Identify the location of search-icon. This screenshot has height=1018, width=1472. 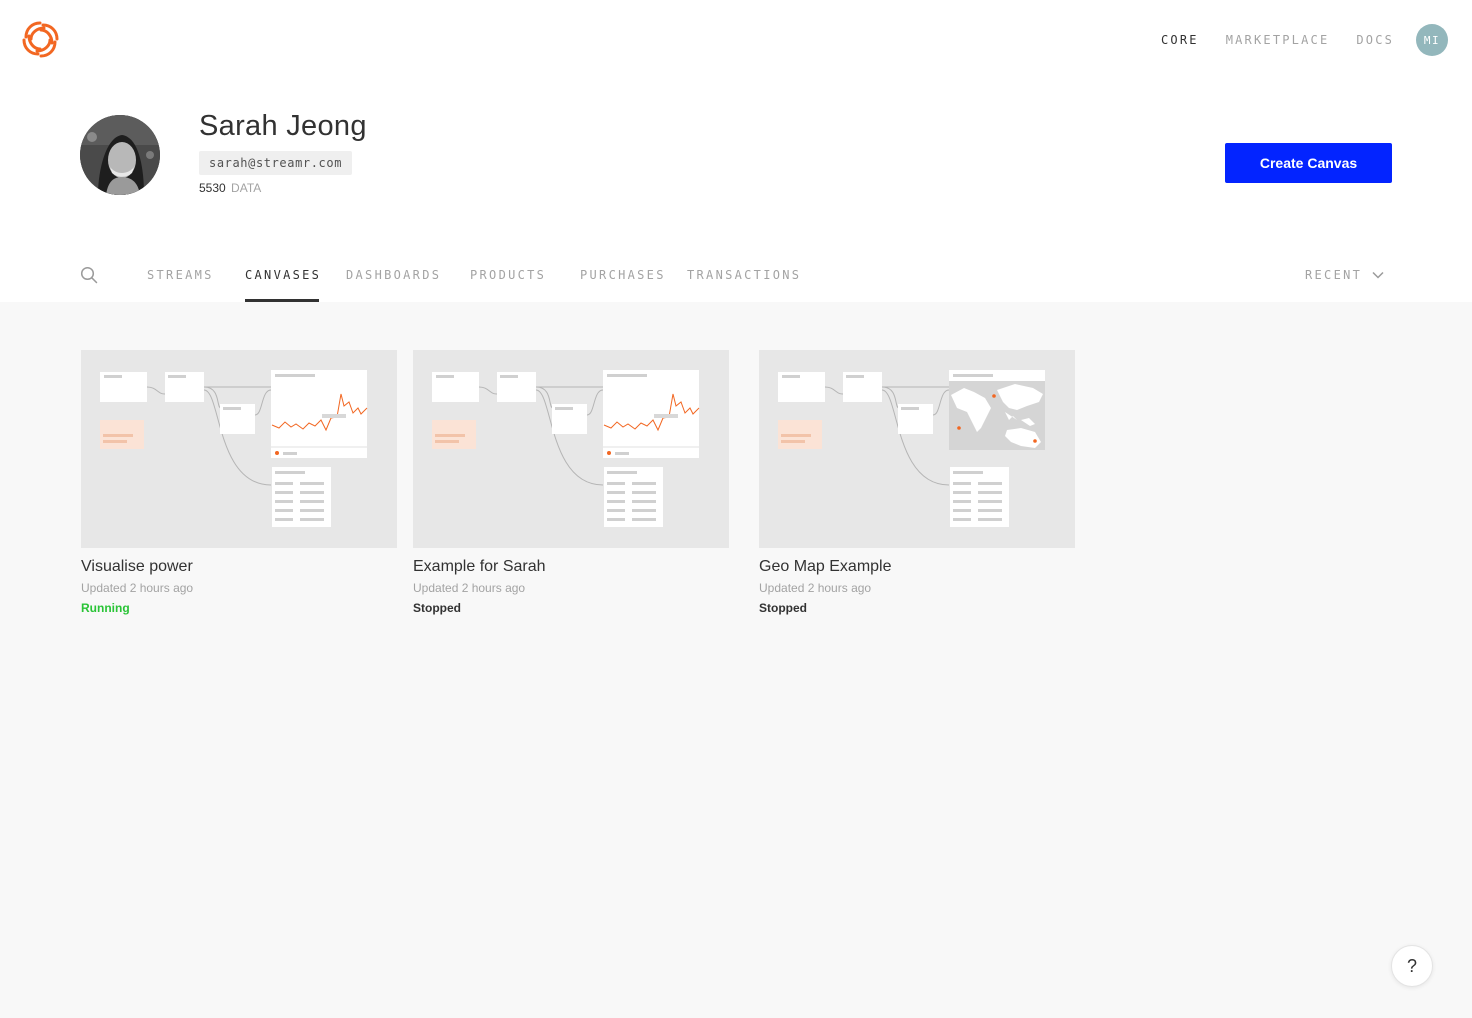
(89, 275).